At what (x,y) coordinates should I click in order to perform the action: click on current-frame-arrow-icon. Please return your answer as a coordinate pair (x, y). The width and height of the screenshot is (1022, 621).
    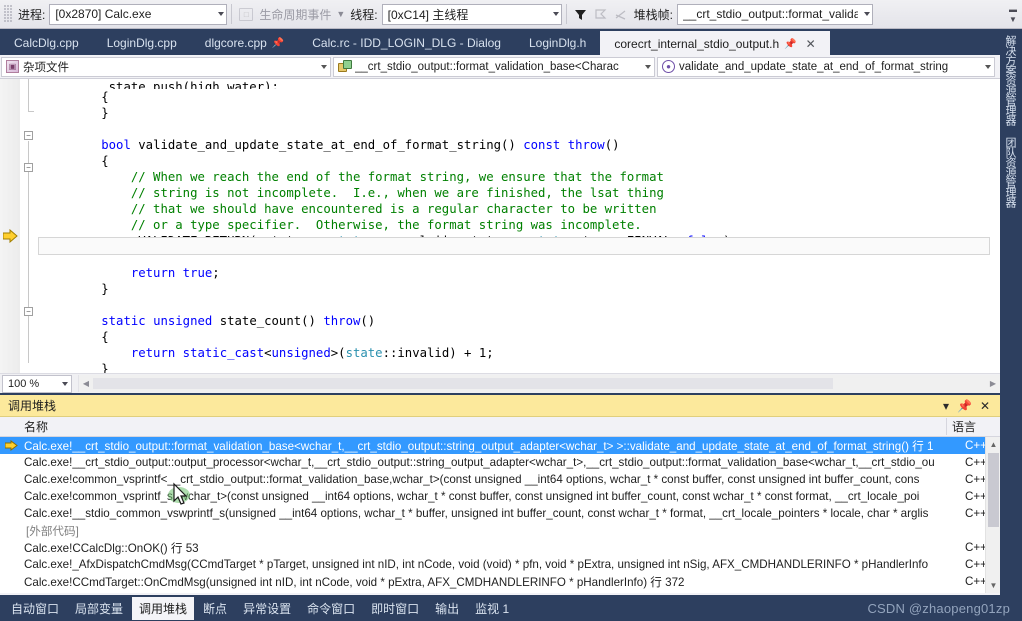
    Looking at the image, I should click on (11, 445).